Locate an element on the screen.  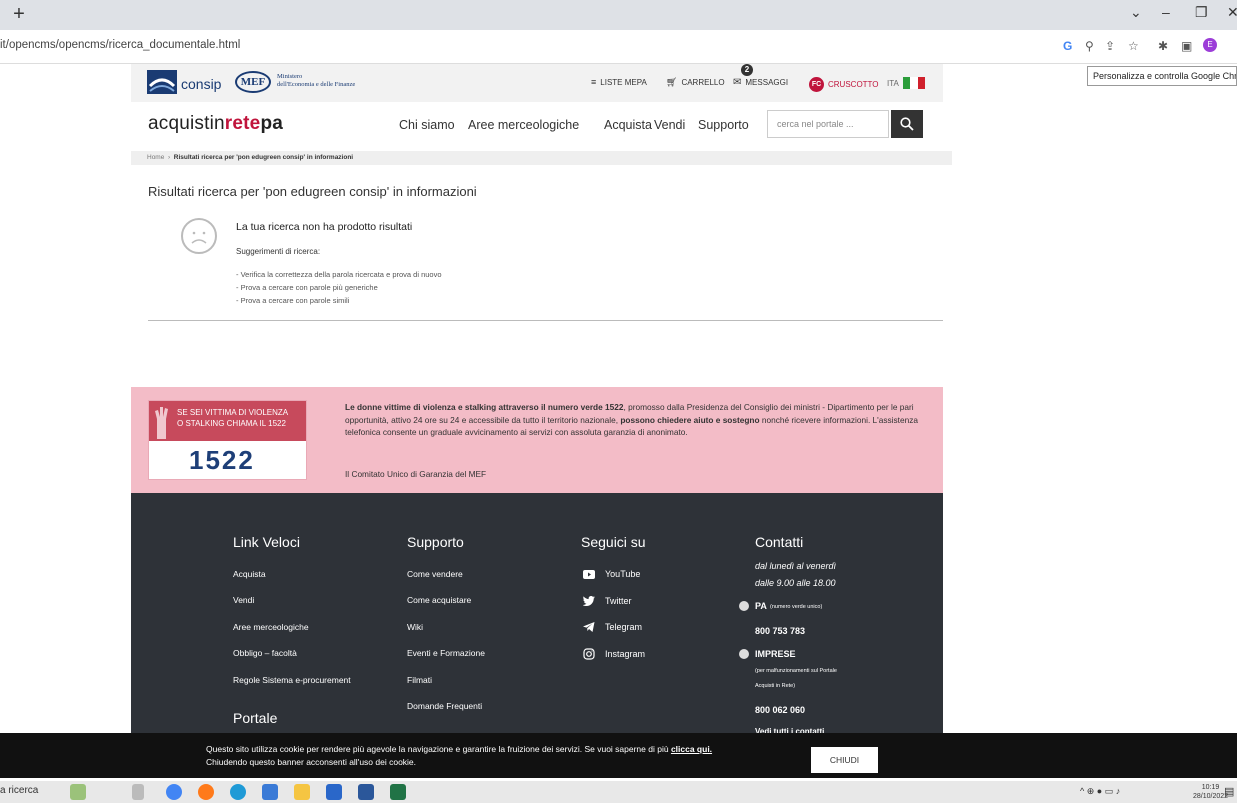
brand-part-3: pa is located at coordinates (272, 123).